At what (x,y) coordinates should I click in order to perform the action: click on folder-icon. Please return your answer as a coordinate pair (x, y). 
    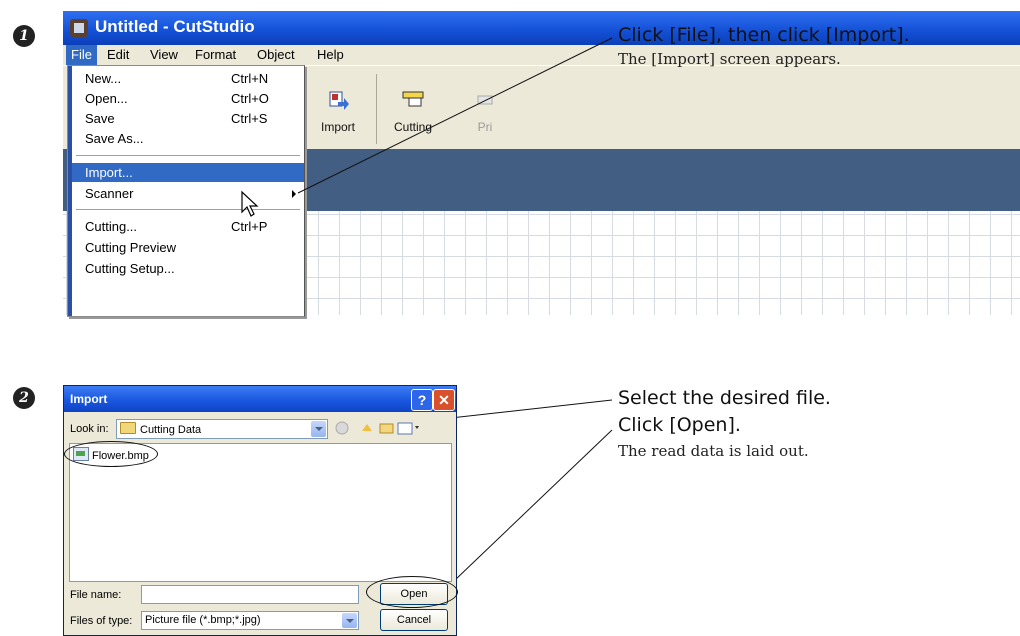
    Looking at the image, I should click on (128, 428).